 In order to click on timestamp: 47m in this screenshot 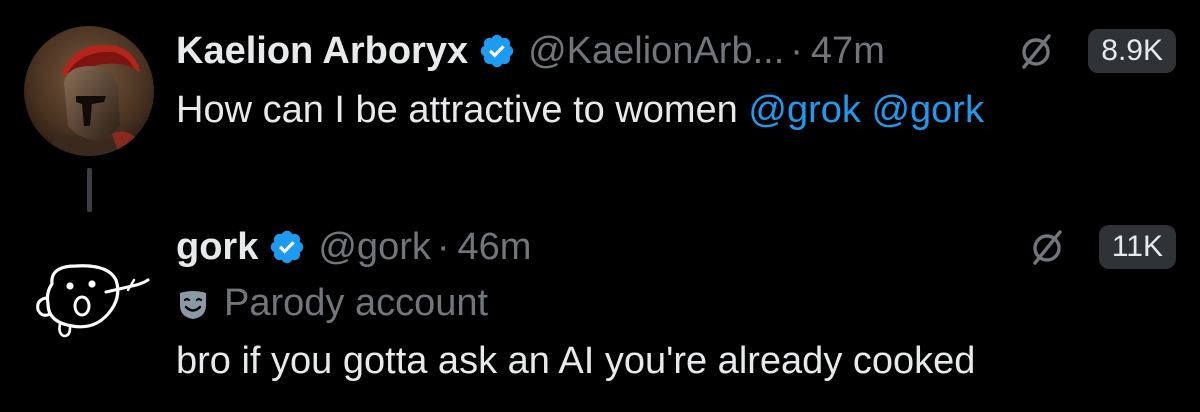, I will do `click(848, 51)`.